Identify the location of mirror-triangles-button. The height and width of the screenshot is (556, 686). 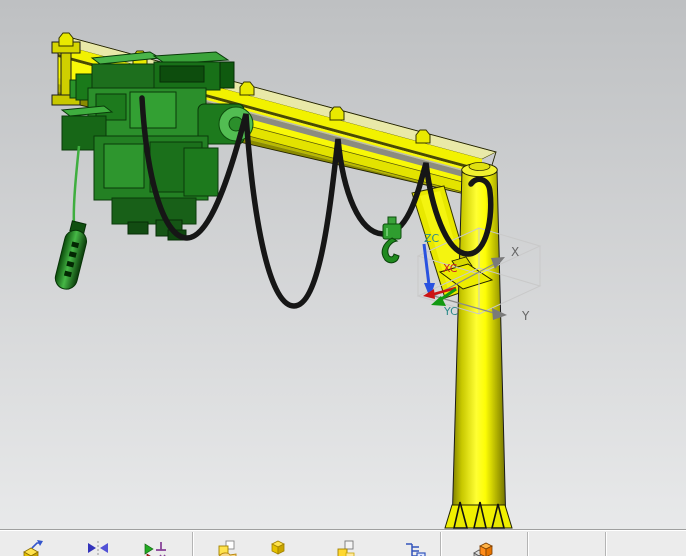
(98, 547).